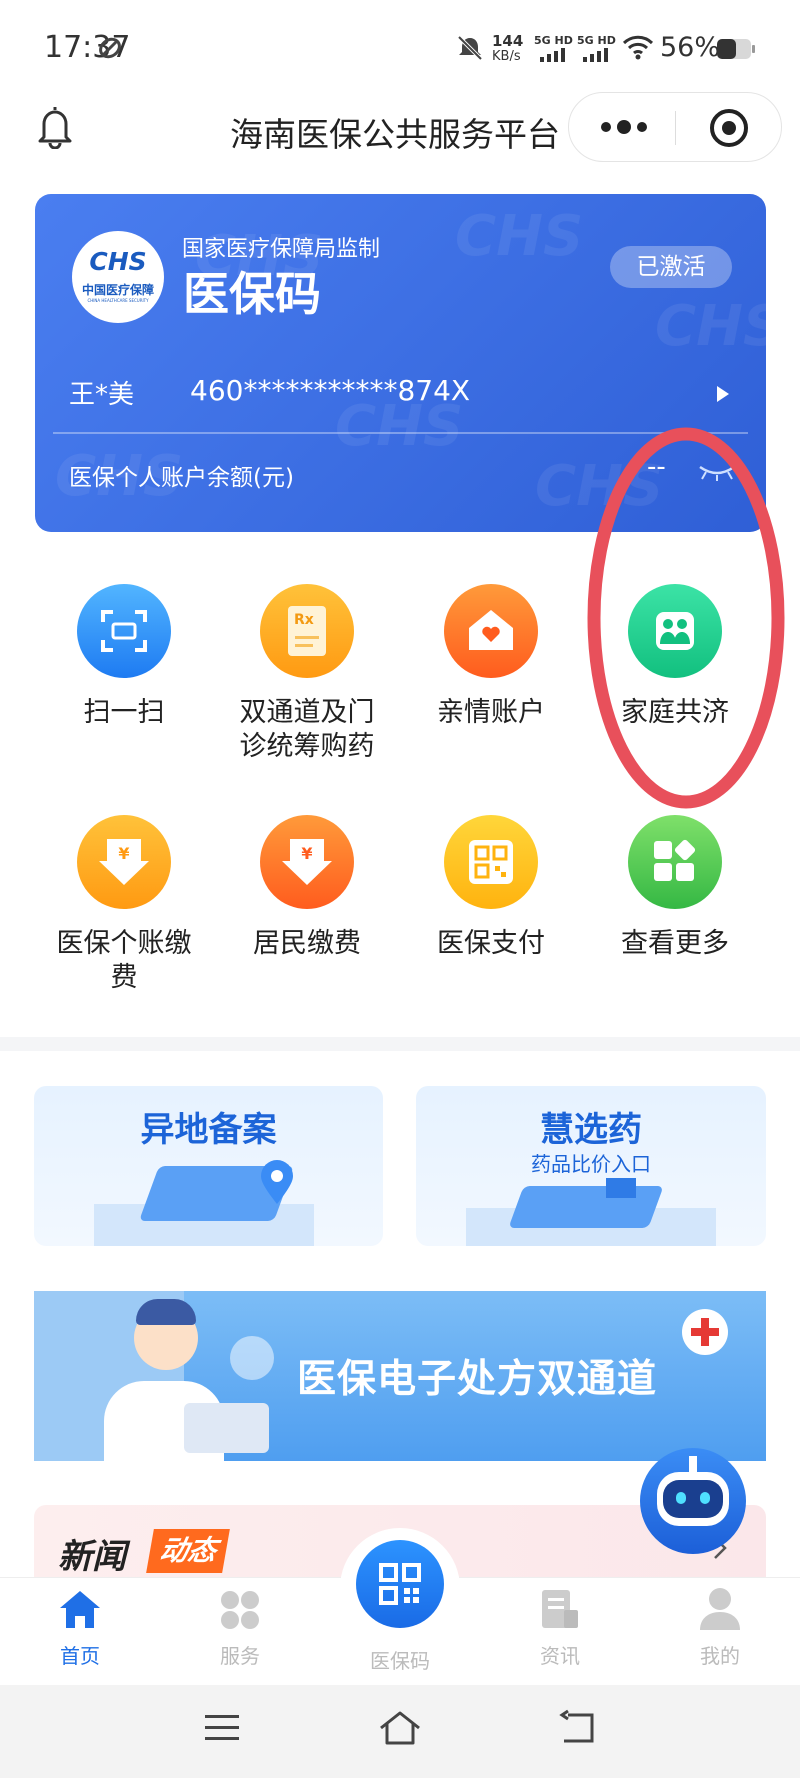 The height and width of the screenshot is (1778, 800). Describe the element at coordinates (553, 40) in the screenshot. I see `signal1-label: 5G HD` at that location.